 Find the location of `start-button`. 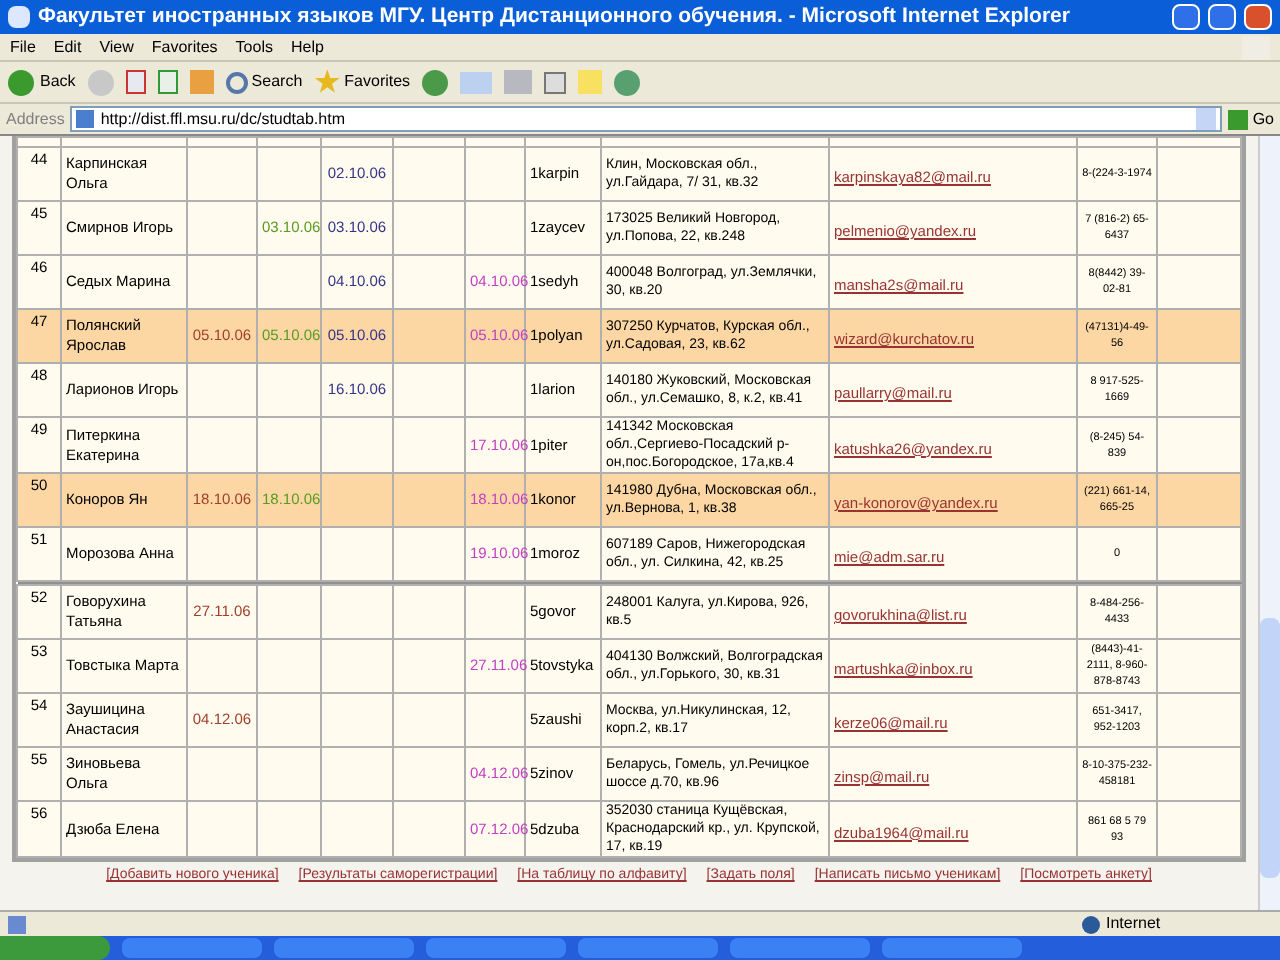

start-button is located at coordinates (55, 948).